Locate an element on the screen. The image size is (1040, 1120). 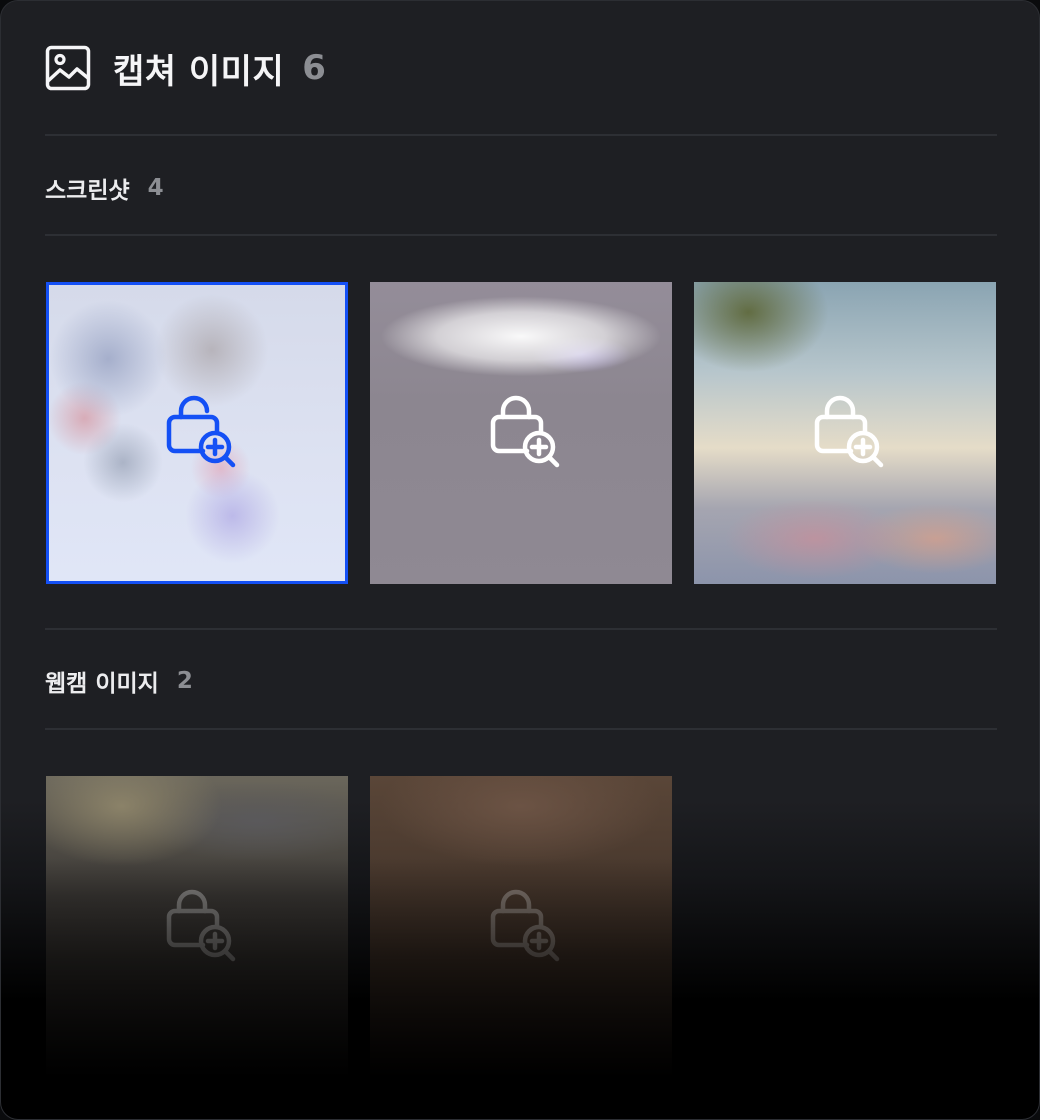
page-title: 캡쳐 이미지 is located at coordinates (199, 71).